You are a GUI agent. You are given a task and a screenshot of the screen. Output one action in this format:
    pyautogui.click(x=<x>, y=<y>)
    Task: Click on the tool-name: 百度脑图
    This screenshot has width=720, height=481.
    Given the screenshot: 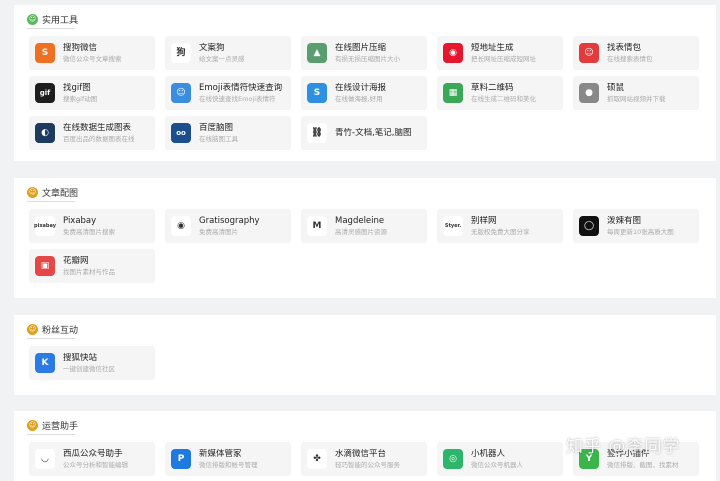 What is the action you would take?
    pyautogui.click(x=216, y=127)
    